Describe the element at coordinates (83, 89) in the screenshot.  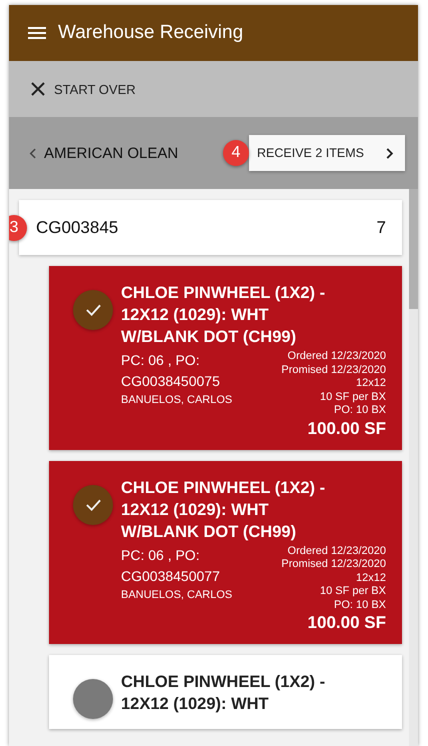
I see `start-over-button: START OVER` at that location.